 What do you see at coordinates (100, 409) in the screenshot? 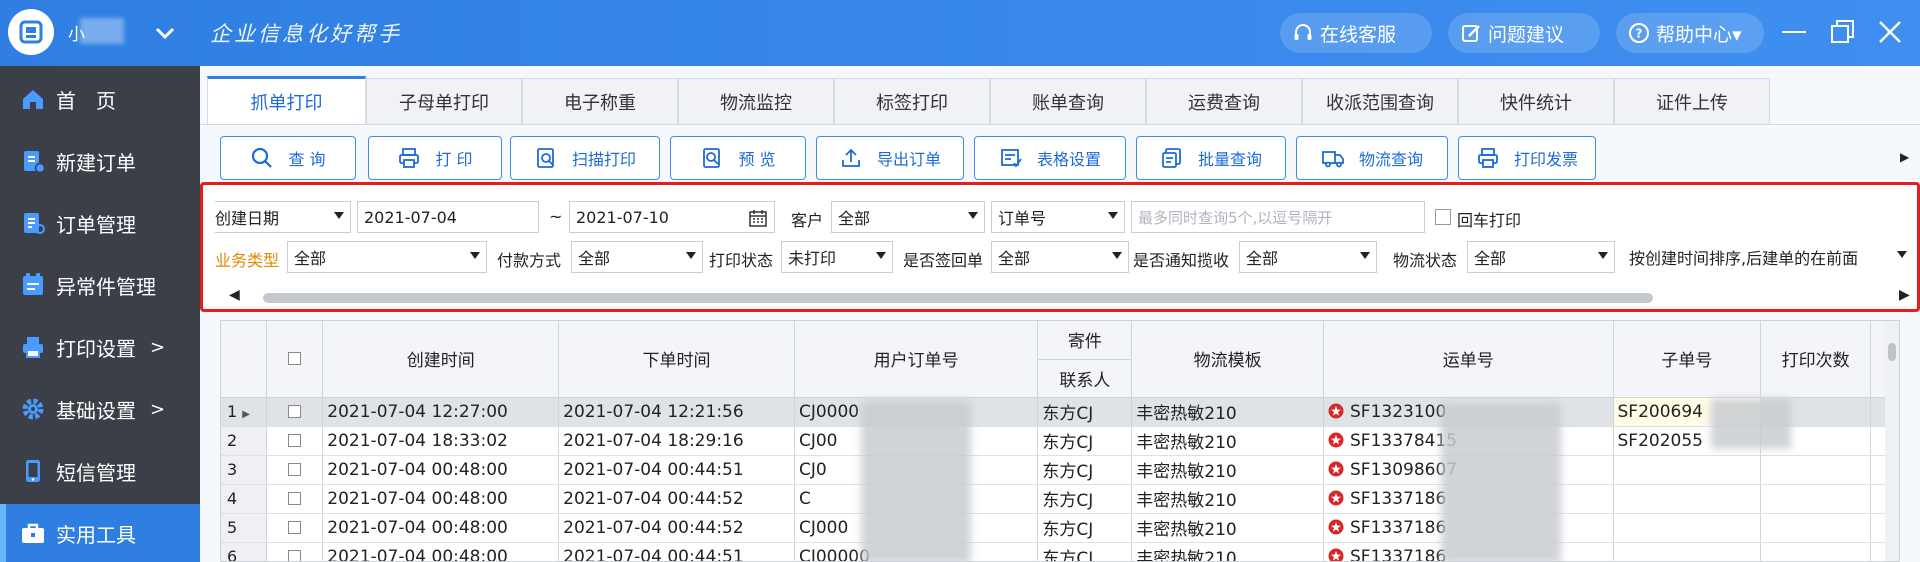
I see `sidebar-item-basic-settings: 基础设置 >` at bounding box center [100, 409].